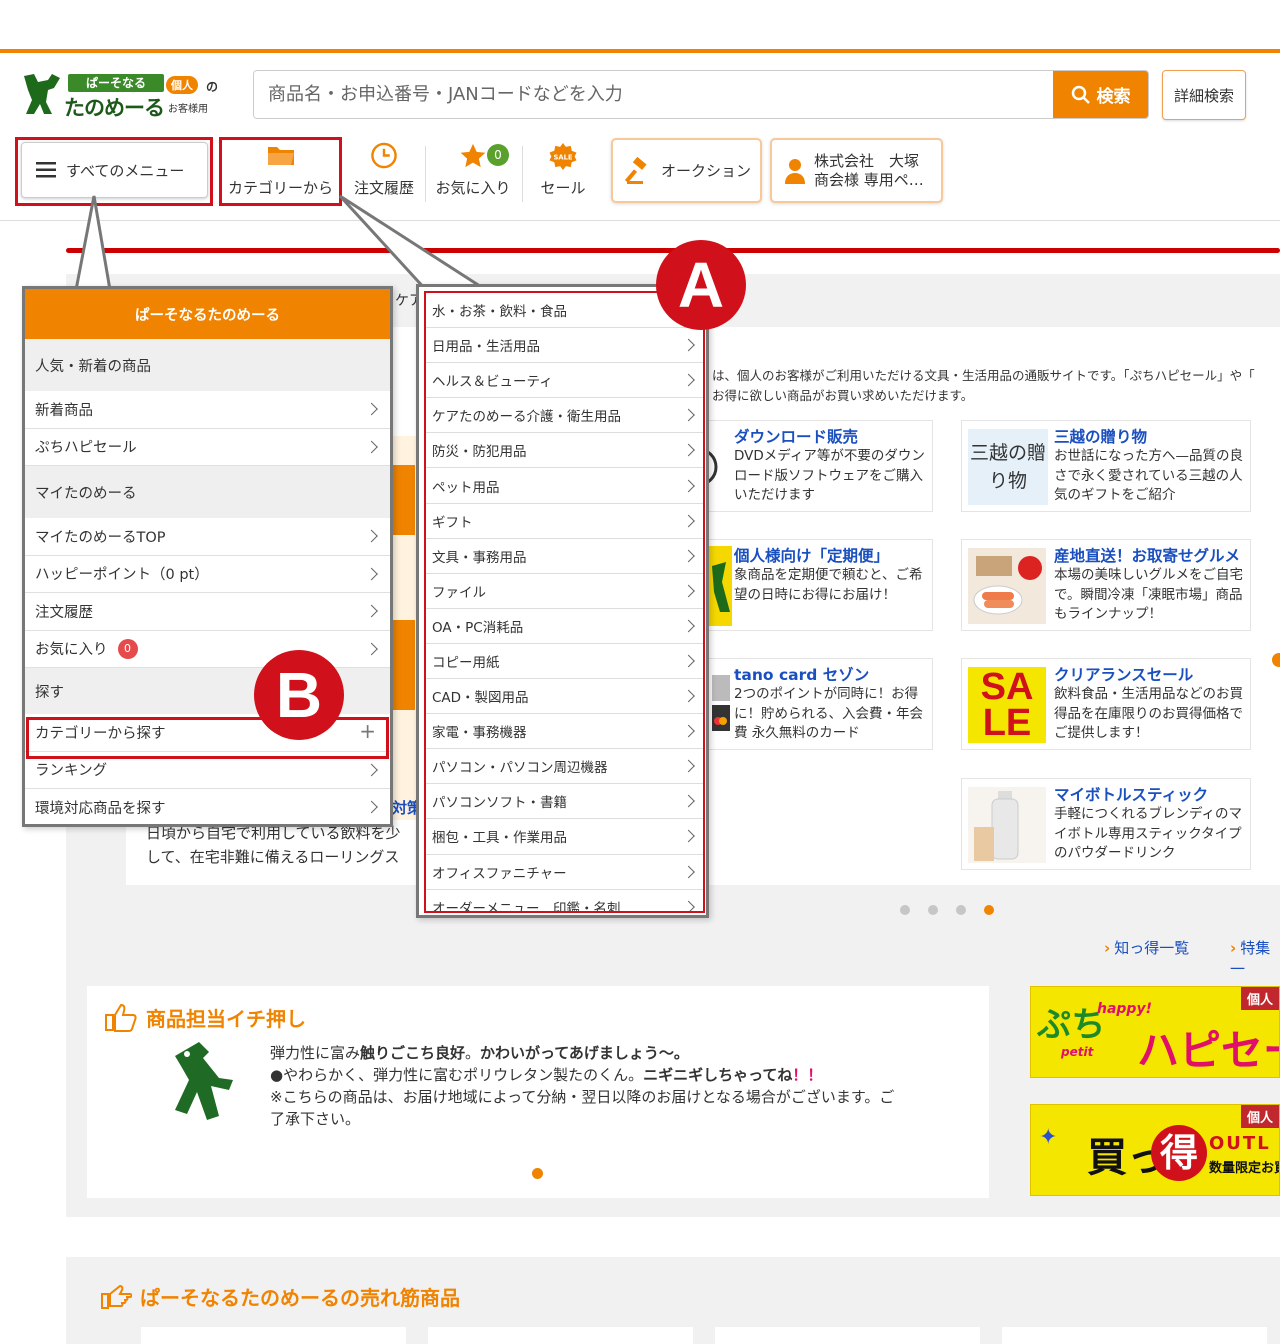 Image resolution: width=1280 pixels, height=1344 pixels. Describe the element at coordinates (1071, 1025) in the screenshot. I see `petit-text: ぷち` at that location.